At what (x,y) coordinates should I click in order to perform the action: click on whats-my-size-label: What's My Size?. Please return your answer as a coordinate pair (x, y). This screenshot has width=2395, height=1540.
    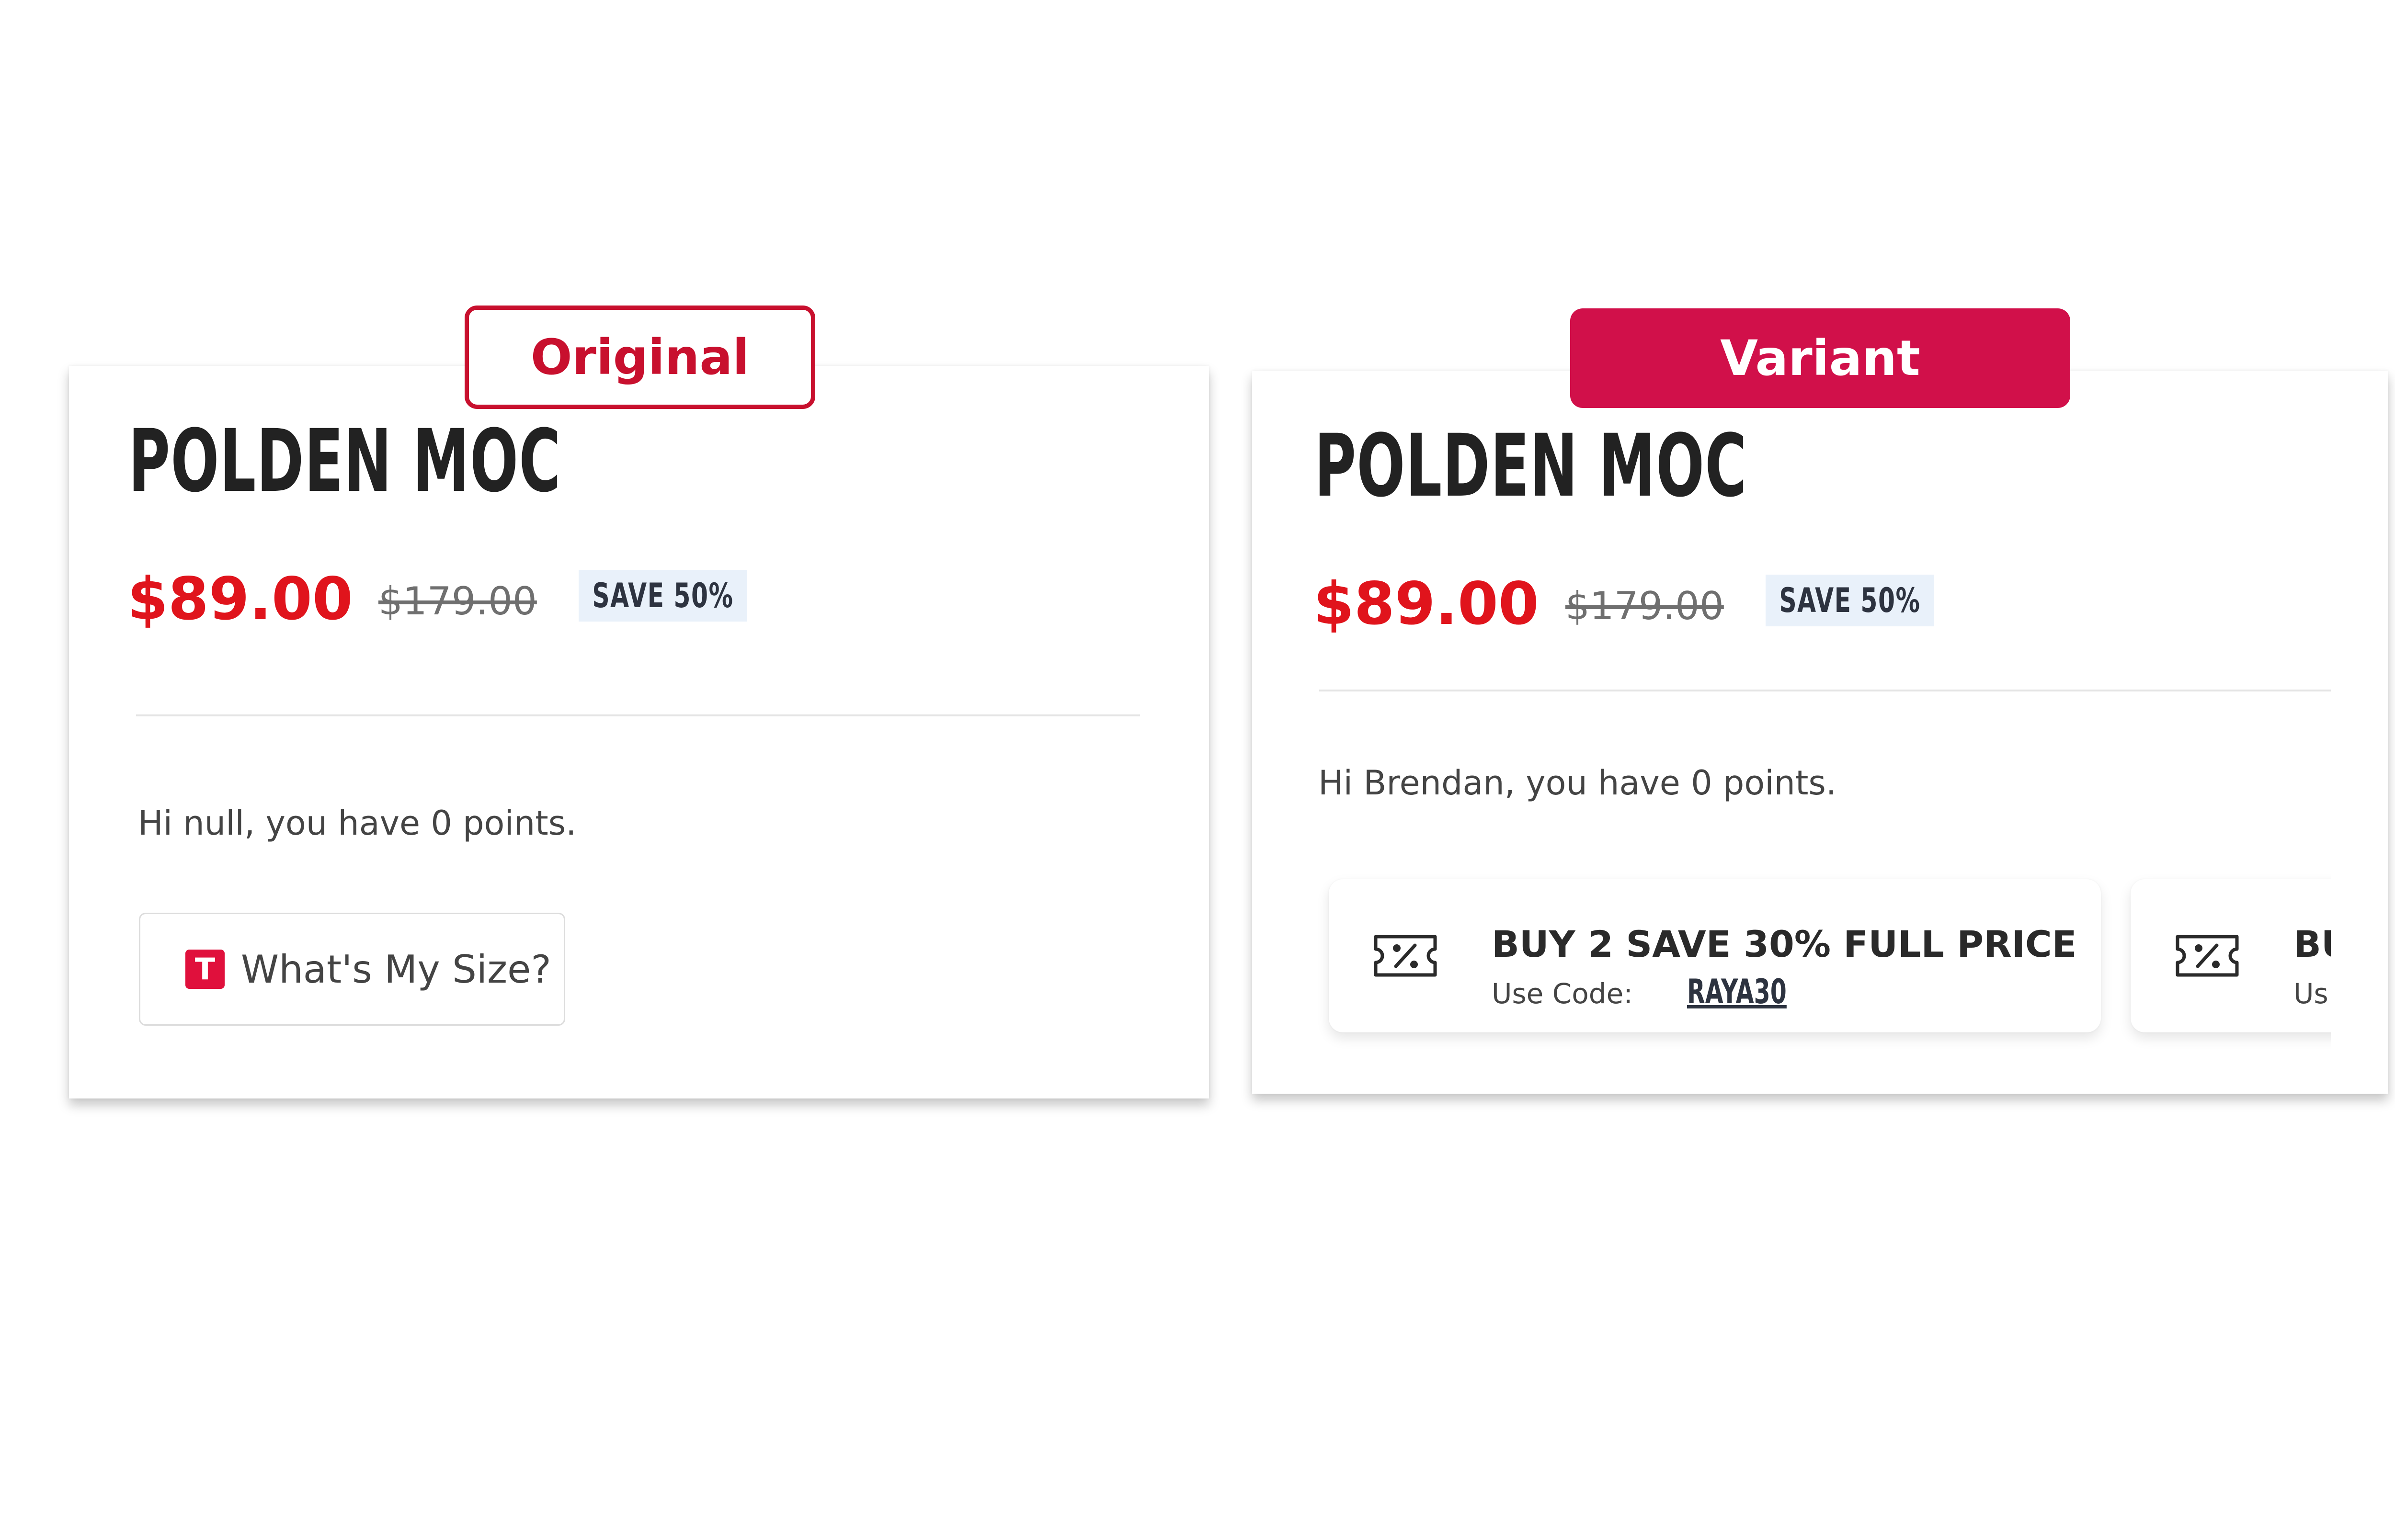
    Looking at the image, I should click on (396, 969).